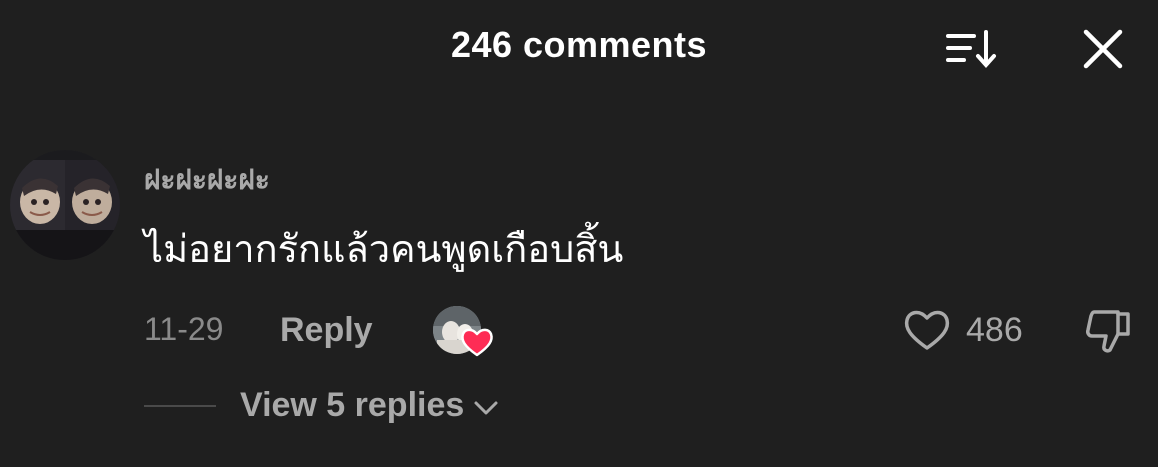 Image resolution: width=1158 pixels, height=467 pixels. What do you see at coordinates (384, 249) in the screenshot?
I see `comment-text: ไม่อยากรักแล้วคนพูดเกือบสิ้น` at bounding box center [384, 249].